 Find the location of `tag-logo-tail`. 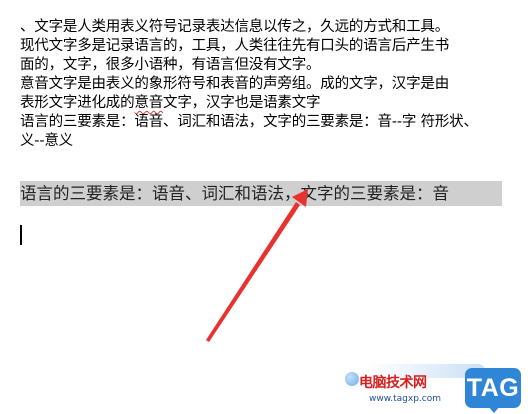

tag-logo-tail is located at coordinates (494, 409).